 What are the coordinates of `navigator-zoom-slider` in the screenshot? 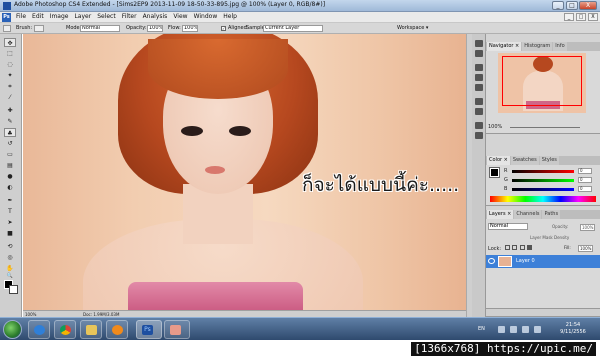 It's located at (545, 127).